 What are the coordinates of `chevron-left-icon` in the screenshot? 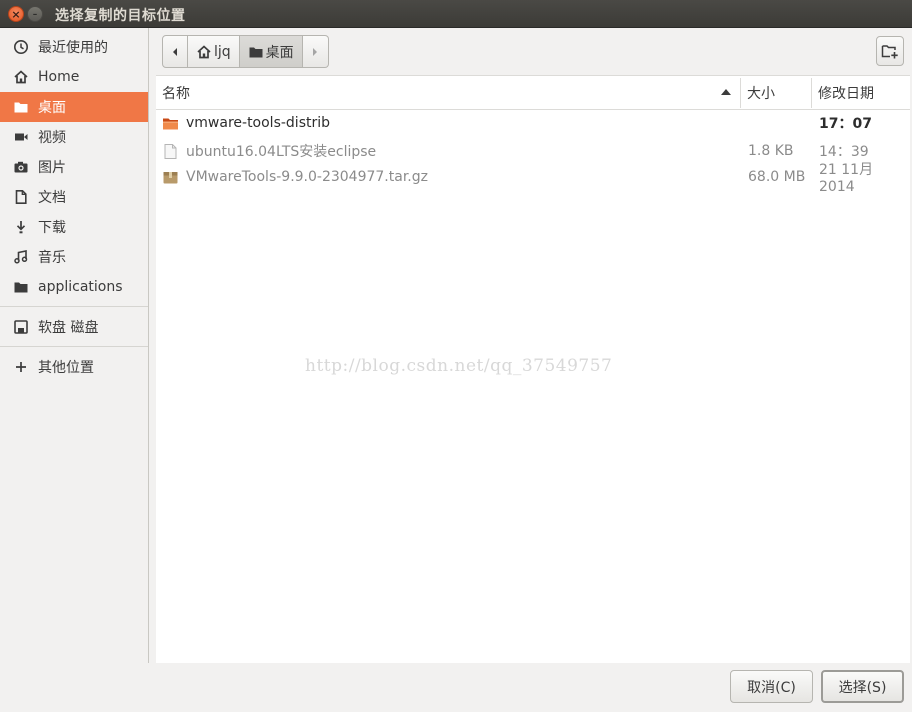 It's located at (175, 51).